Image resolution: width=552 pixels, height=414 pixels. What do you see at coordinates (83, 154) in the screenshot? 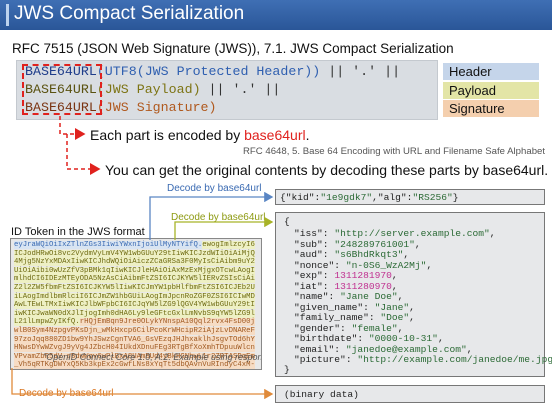
I see `decode-arrow` at bounding box center [83, 154].